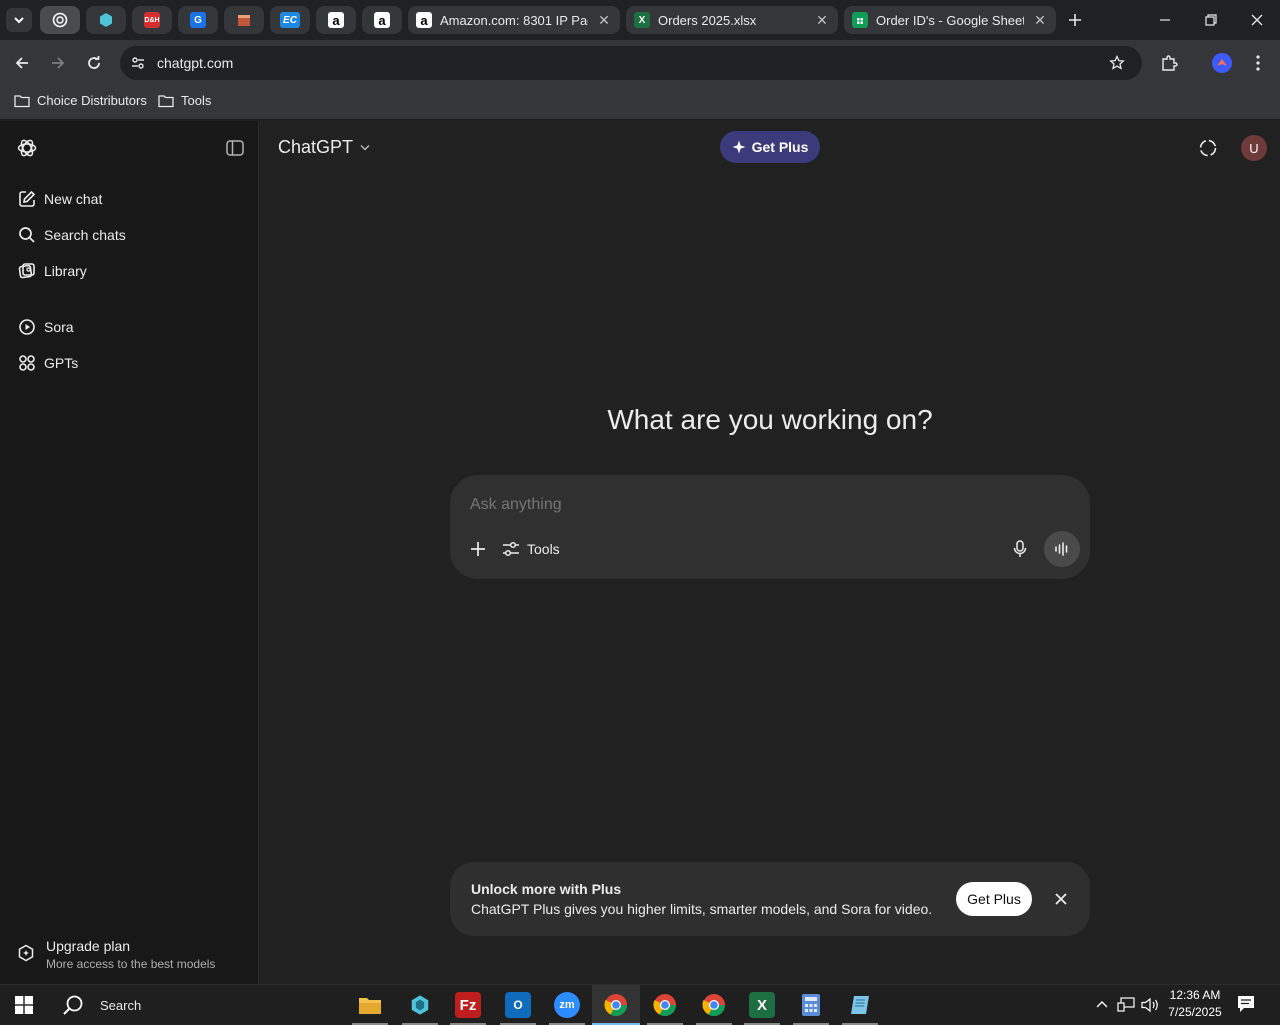  Describe the element at coordinates (994, 899) in the screenshot. I see `banner-get-plus-button: Get Plus` at that location.